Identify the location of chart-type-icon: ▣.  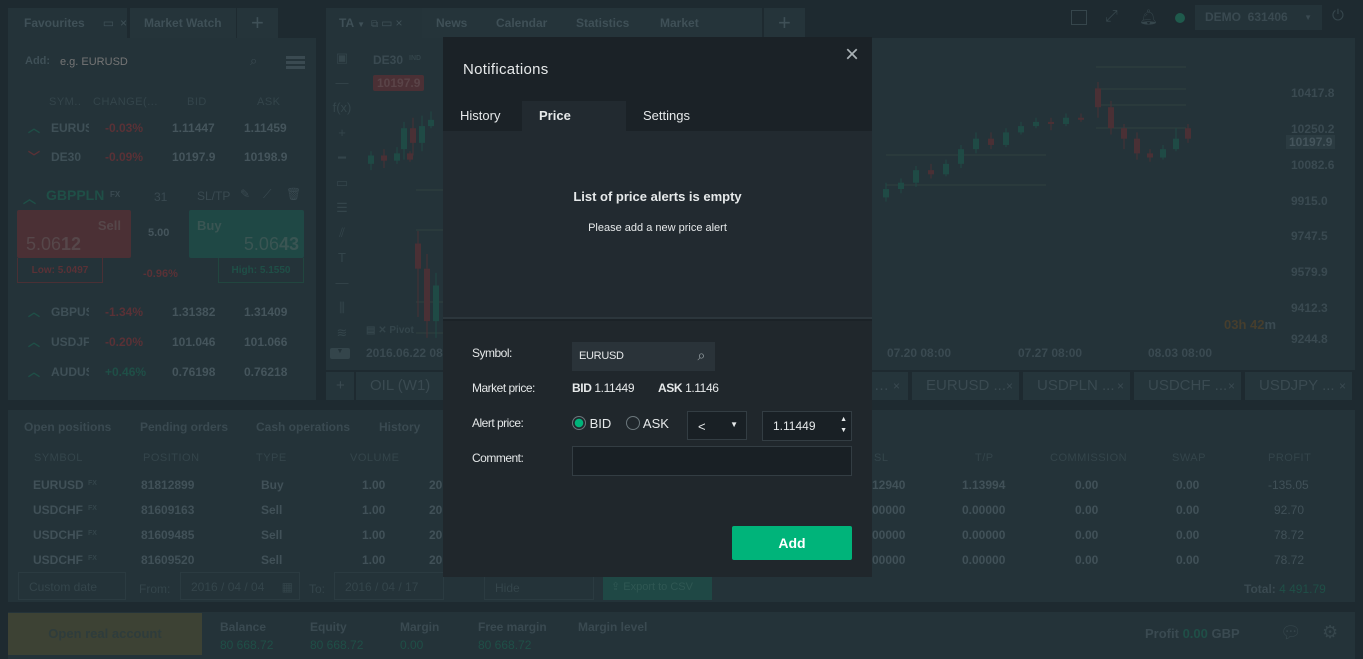
(342, 57).